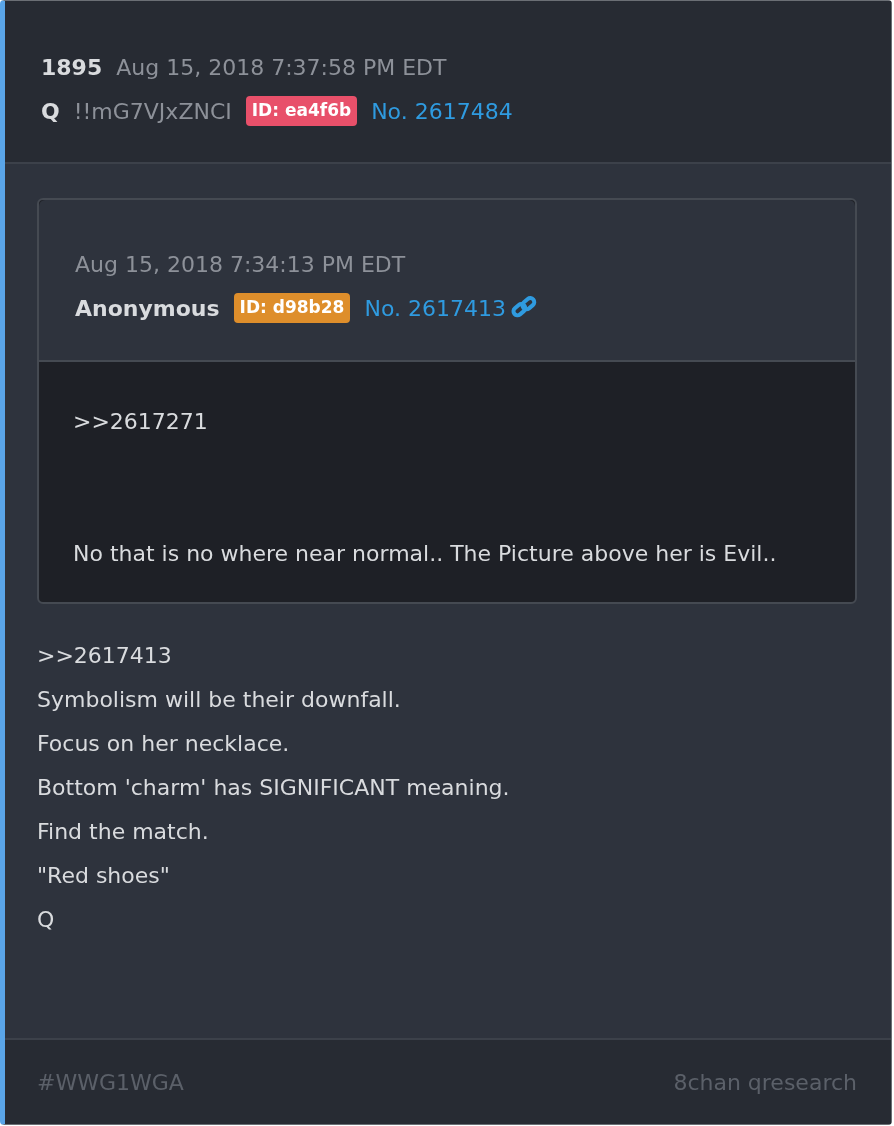 This screenshot has width=894, height=1126. Describe the element at coordinates (442, 111) in the screenshot. I see `post-link: No. 2617484` at that location.